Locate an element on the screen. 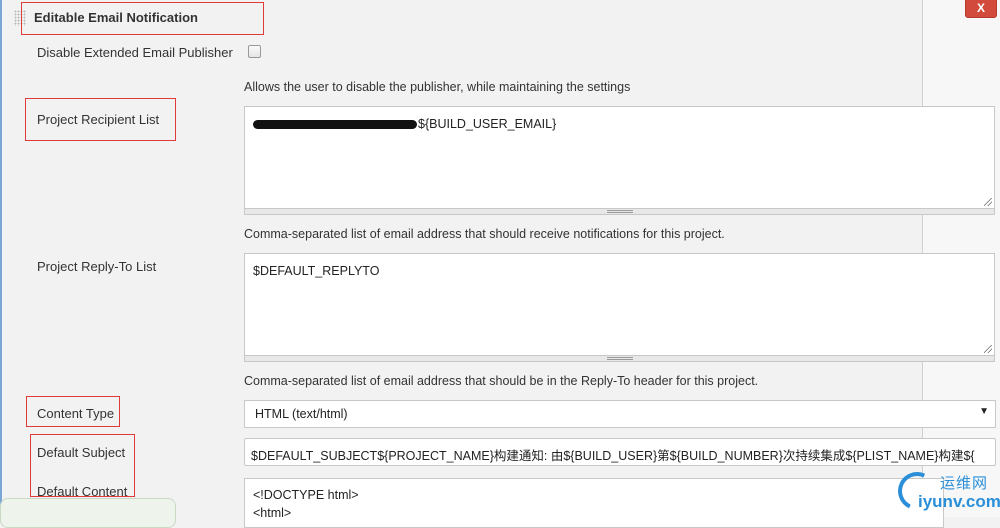 Image resolution: width=1000 pixels, height=528 pixels. watermark-cn: 运维网 is located at coordinates (964, 483).